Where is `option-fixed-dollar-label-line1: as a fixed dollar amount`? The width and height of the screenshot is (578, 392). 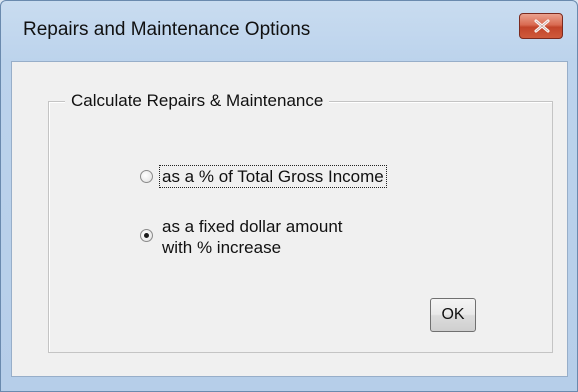 option-fixed-dollar-label-line1: as a fixed dollar amount is located at coordinates (252, 226).